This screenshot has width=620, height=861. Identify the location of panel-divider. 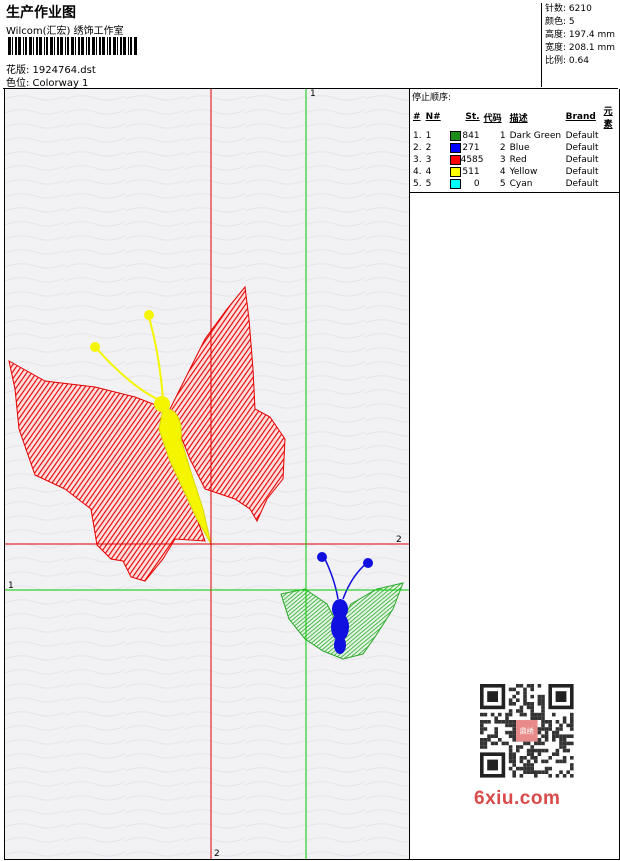
(514, 192).